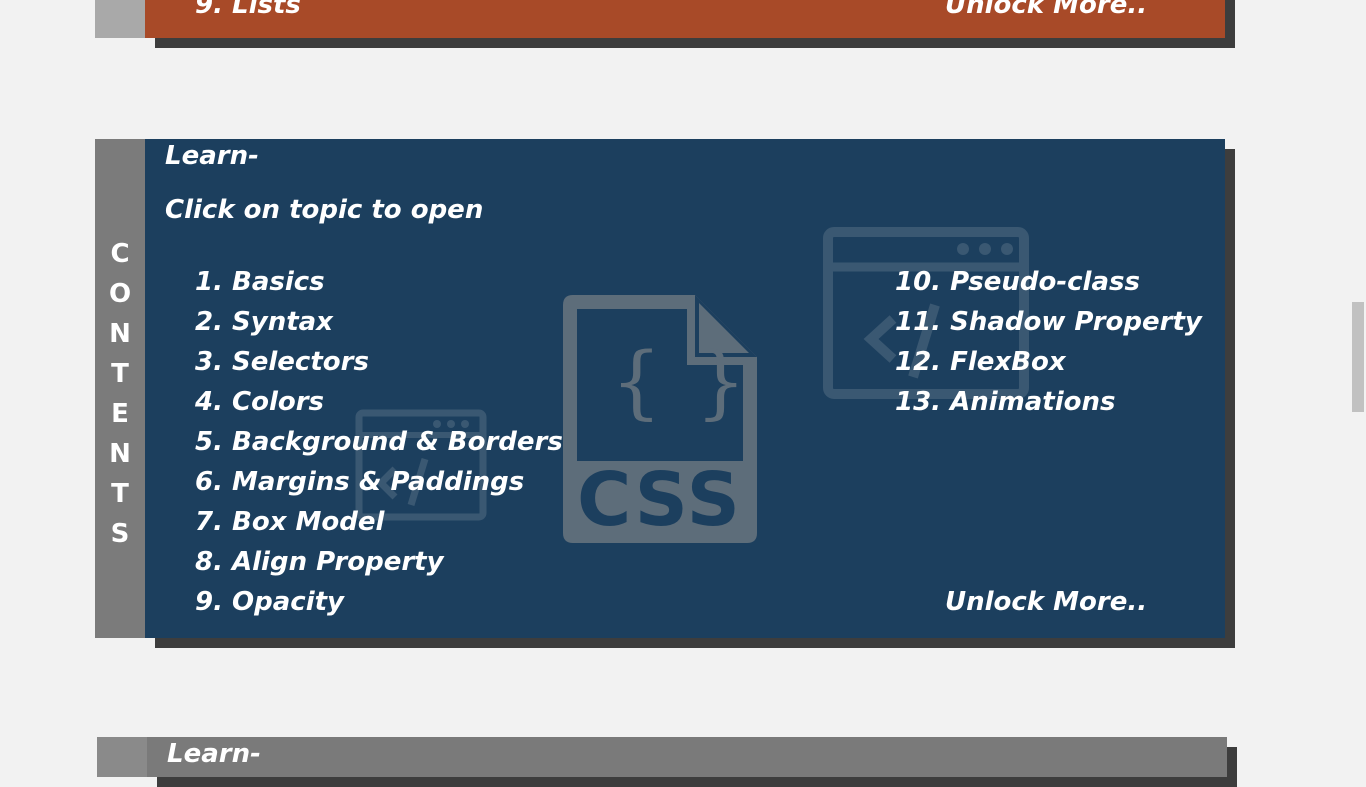 This screenshot has height=787, width=1366. Describe the element at coordinates (1005, 402) in the screenshot. I see `topic-link: 13. Animations` at that location.